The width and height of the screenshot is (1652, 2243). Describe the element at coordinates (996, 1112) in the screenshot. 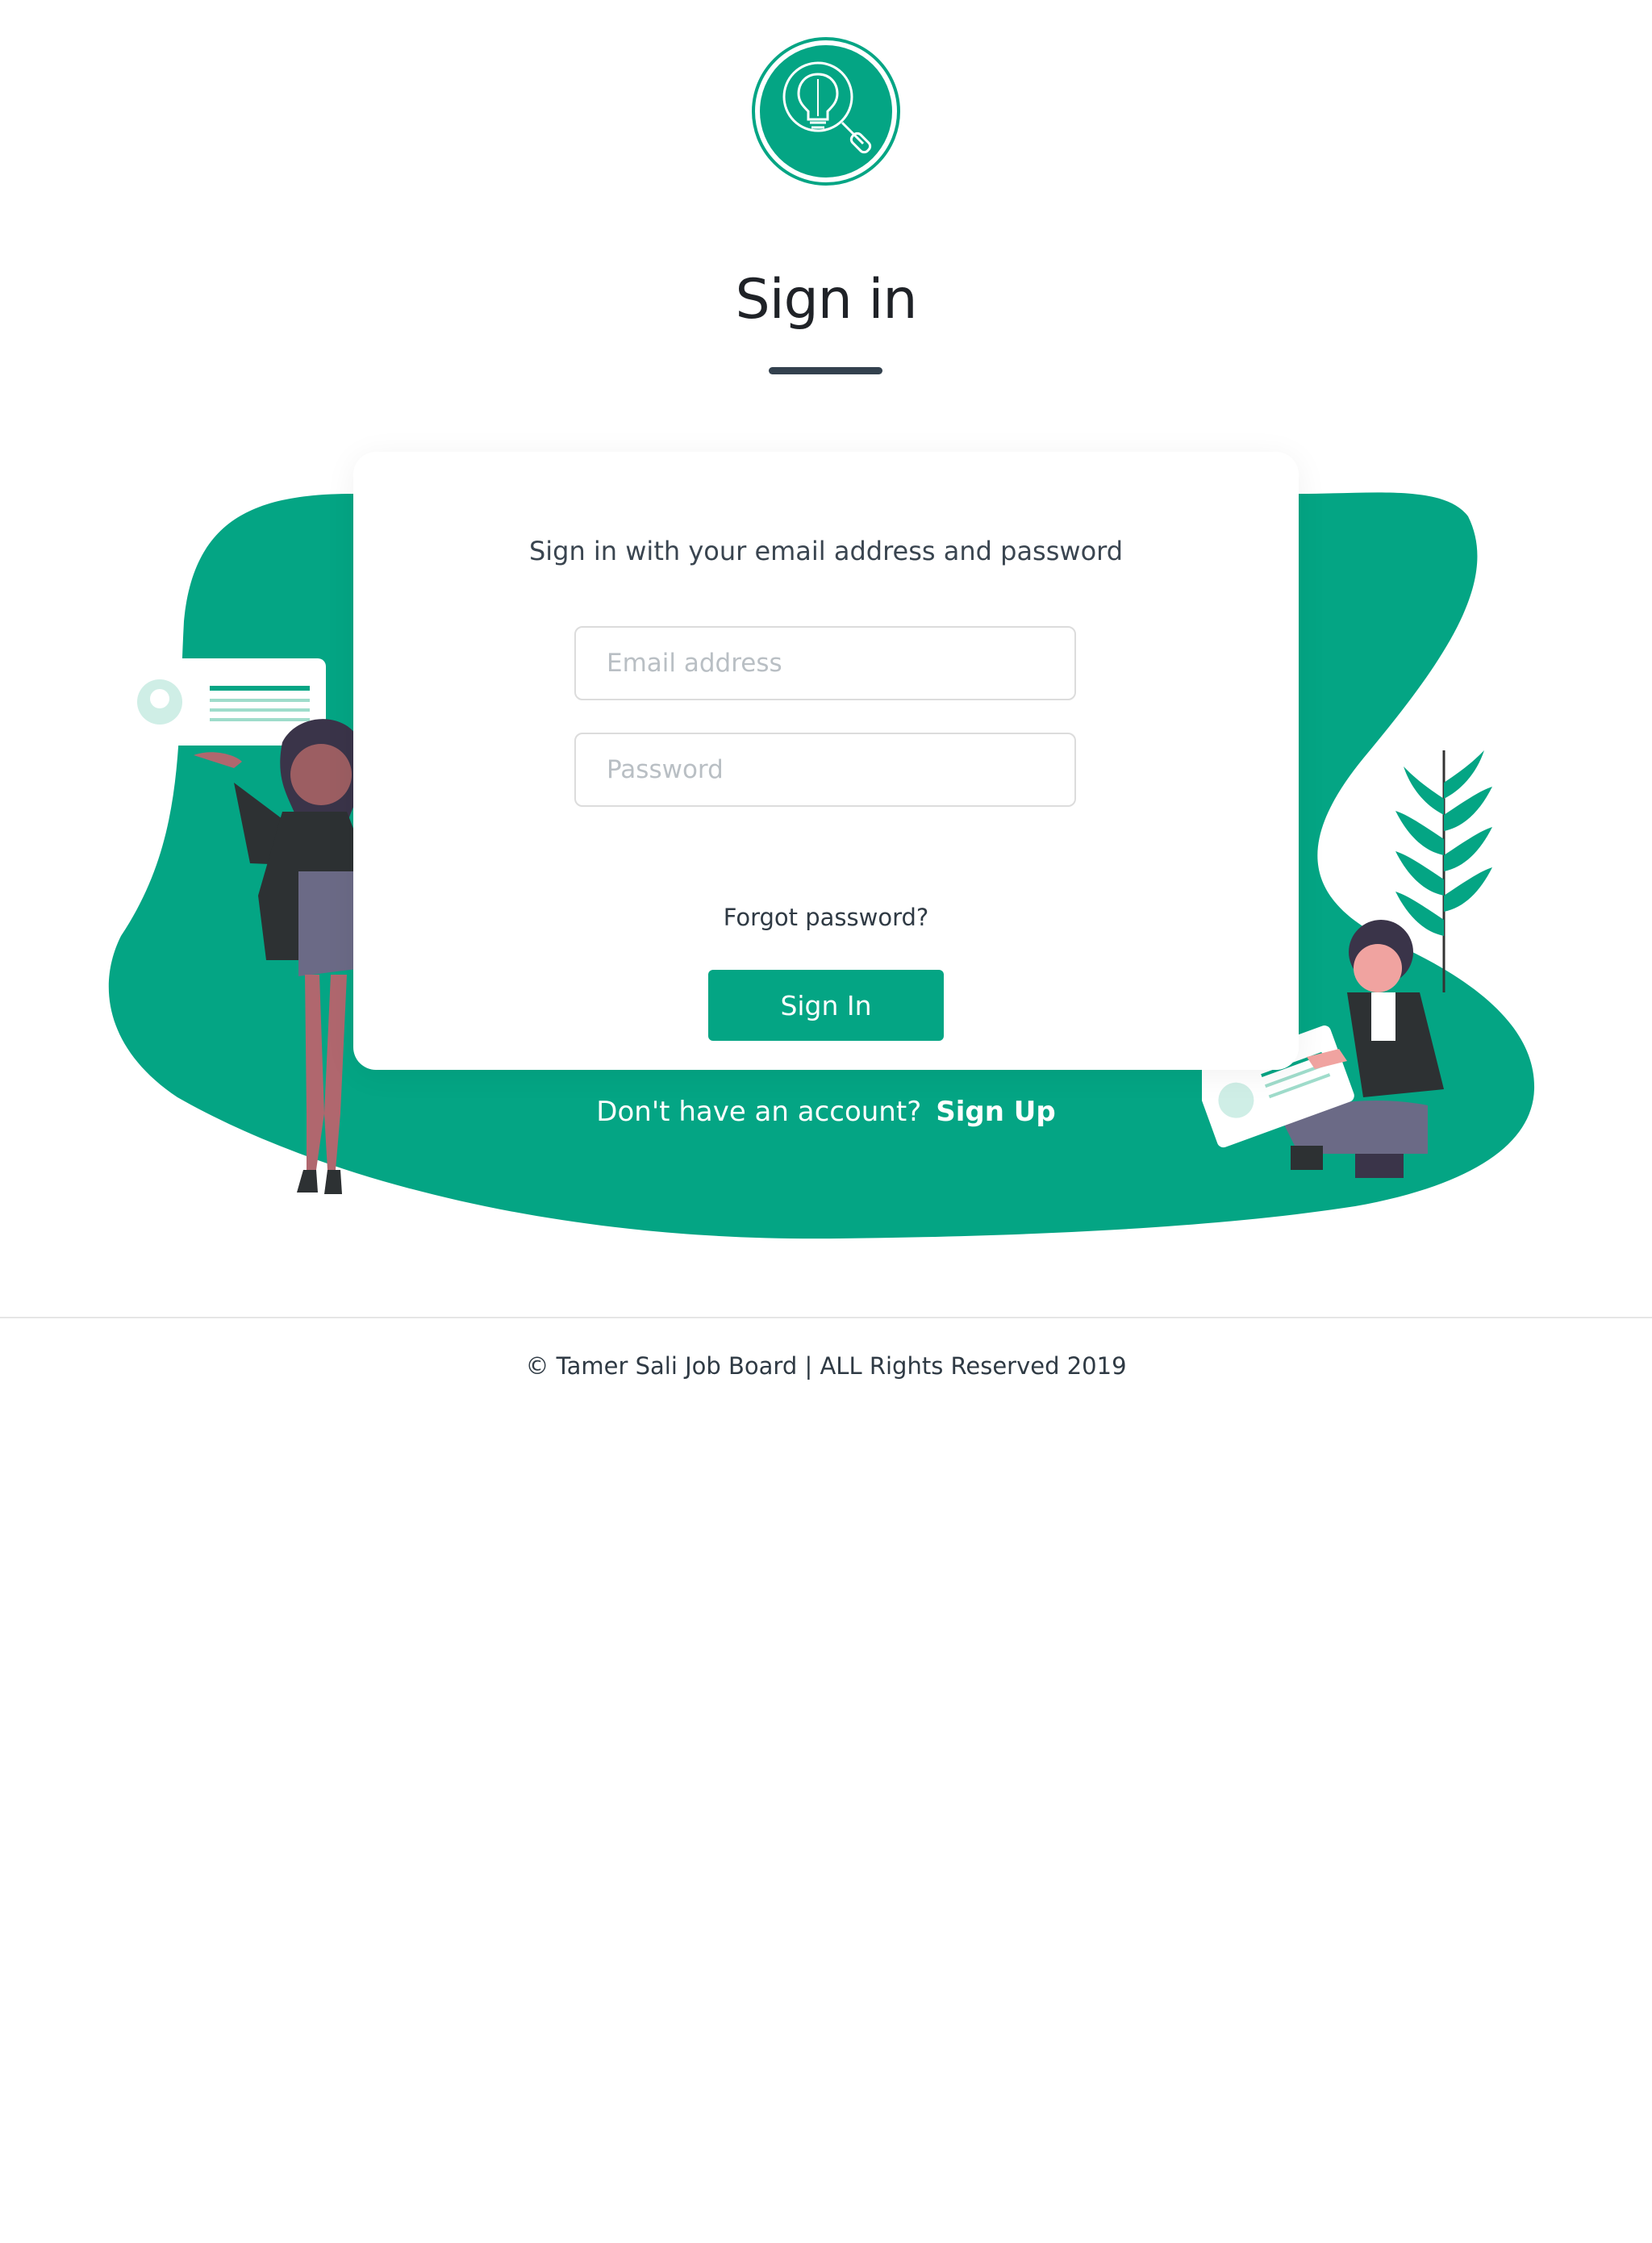

I see `sign-up-link: Sign Up` at that location.